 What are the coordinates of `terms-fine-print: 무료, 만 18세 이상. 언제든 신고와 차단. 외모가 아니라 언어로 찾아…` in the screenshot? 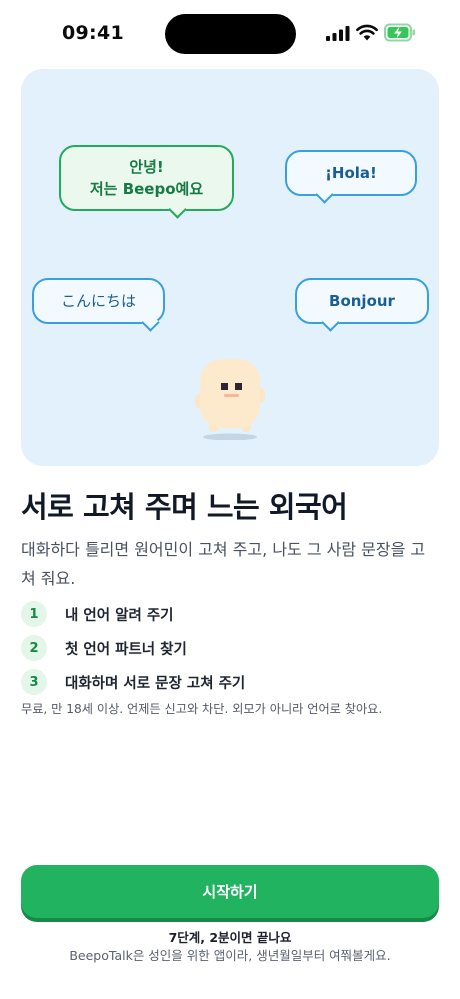 It's located at (202, 709).